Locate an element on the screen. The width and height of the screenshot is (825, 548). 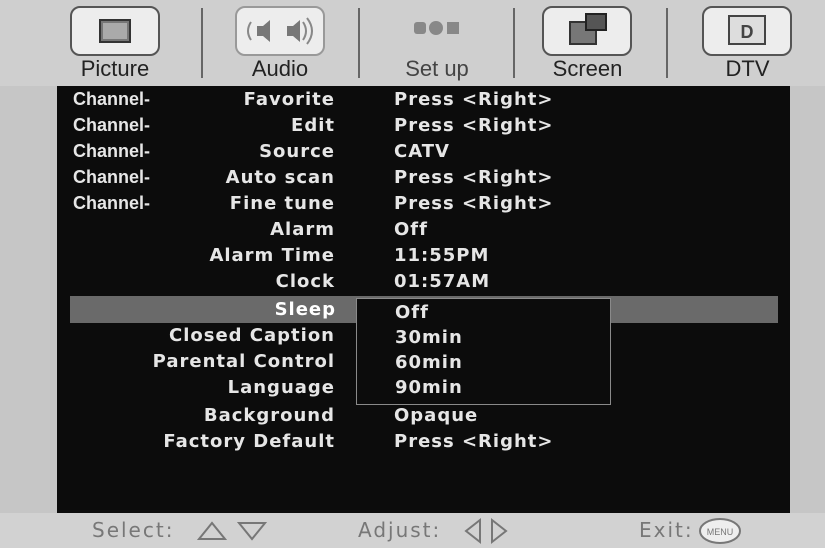
tab-setup: Set up is located at coordinates (437, 44).